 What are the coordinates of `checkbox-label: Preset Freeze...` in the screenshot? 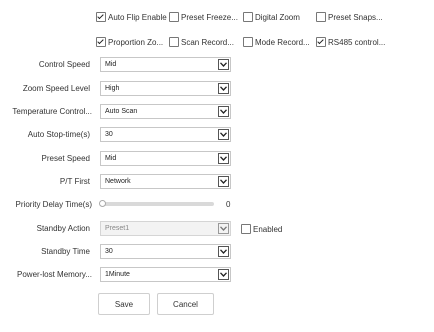 It's located at (209, 17).